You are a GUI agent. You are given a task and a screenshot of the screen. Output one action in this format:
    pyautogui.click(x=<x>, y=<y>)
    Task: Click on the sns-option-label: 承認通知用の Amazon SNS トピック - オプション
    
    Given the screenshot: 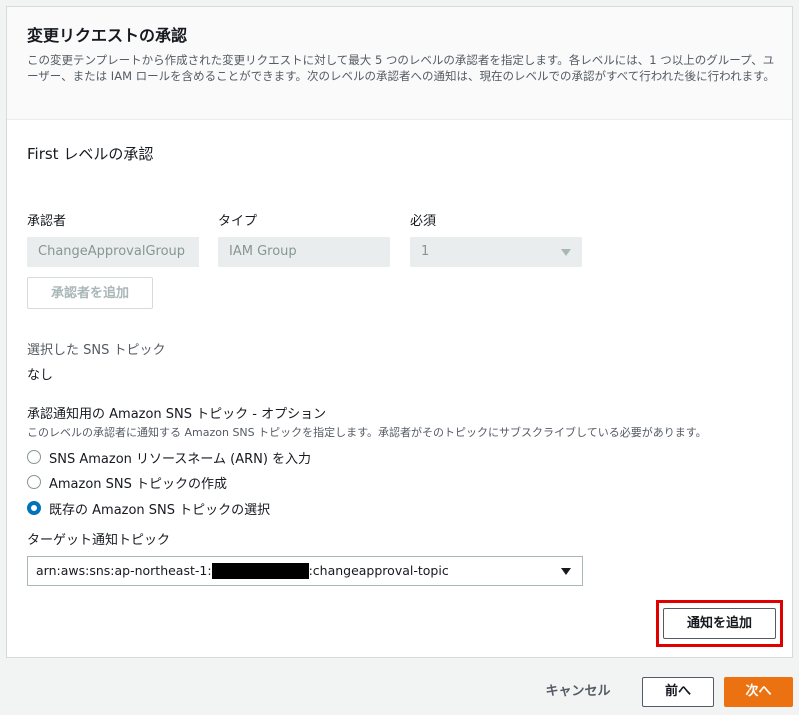 What is the action you would take?
    pyautogui.click(x=177, y=414)
    